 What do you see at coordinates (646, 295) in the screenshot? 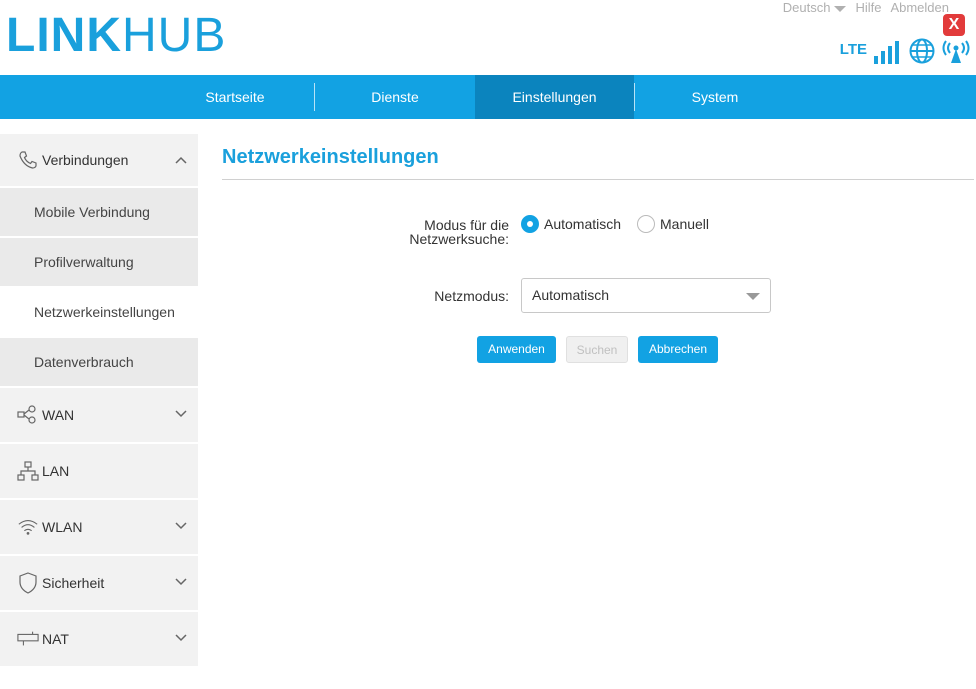
I see `netzmodus-select: Automatisch` at bounding box center [646, 295].